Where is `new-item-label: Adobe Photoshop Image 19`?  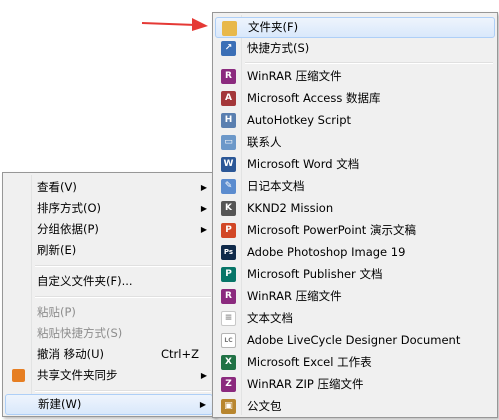 new-item-label: Adobe Photoshop Image 19 is located at coordinates (326, 252).